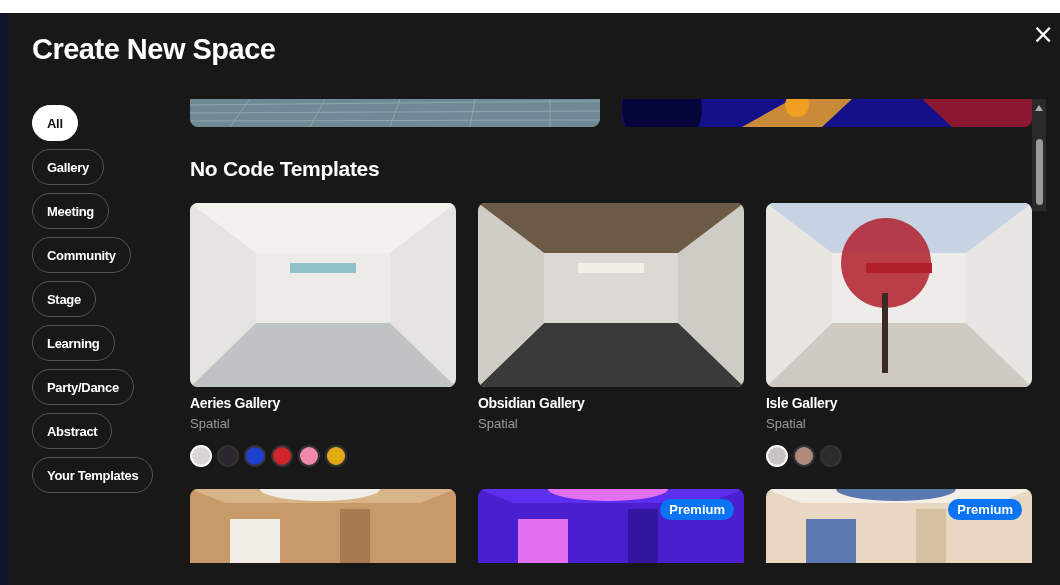  What do you see at coordinates (1039, 172) in the screenshot?
I see `scrollbar-thumb` at bounding box center [1039, 172].